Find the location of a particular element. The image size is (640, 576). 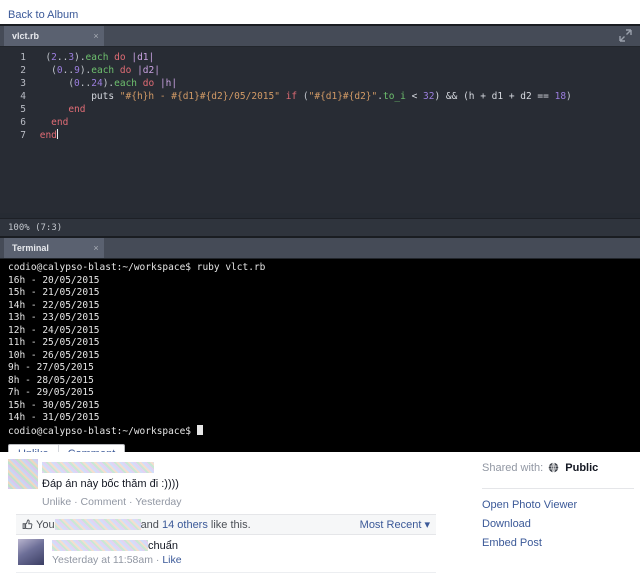

comment-text: chuẩn is located at coordinates (163, 546).